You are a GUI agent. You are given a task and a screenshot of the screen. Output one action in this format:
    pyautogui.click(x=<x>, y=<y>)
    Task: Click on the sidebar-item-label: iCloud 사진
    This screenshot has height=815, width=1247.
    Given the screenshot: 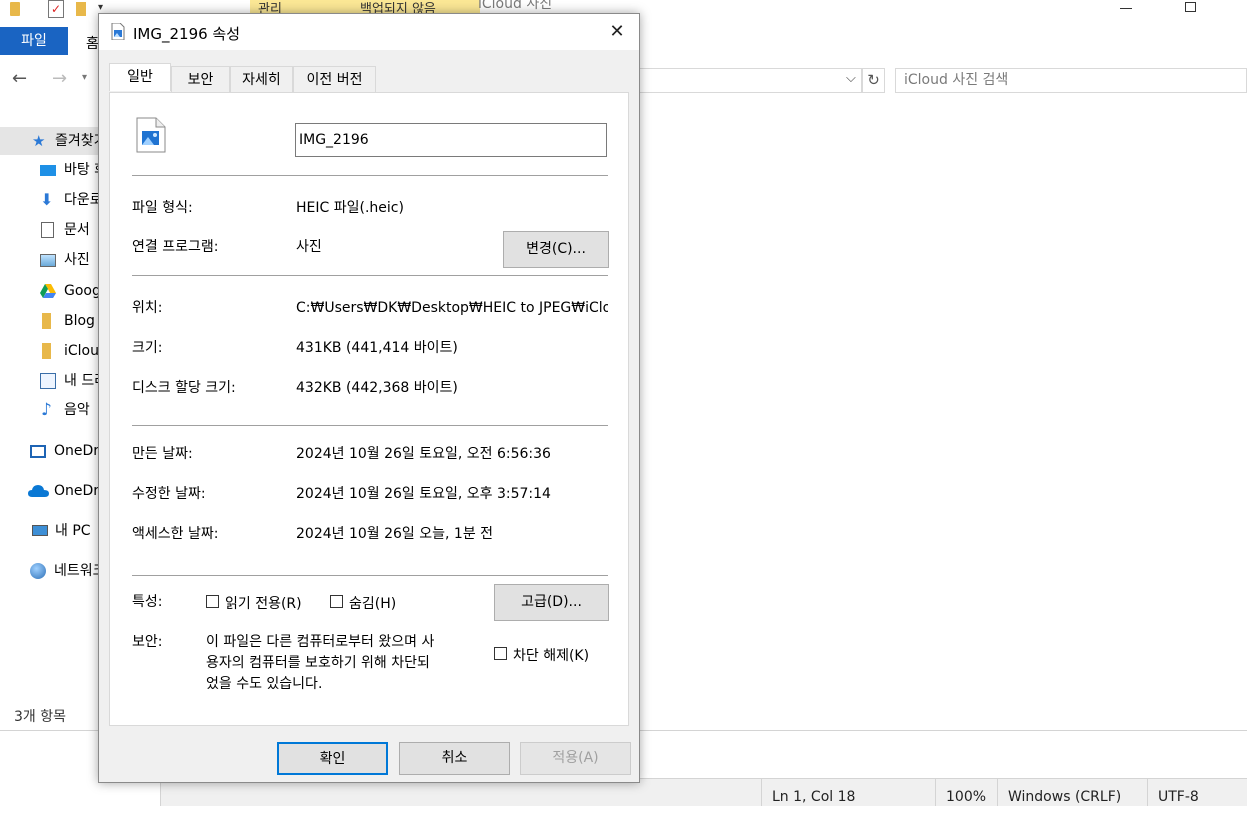 What is the action you would take?
    pyautogui.click(x=81, y=351)
    